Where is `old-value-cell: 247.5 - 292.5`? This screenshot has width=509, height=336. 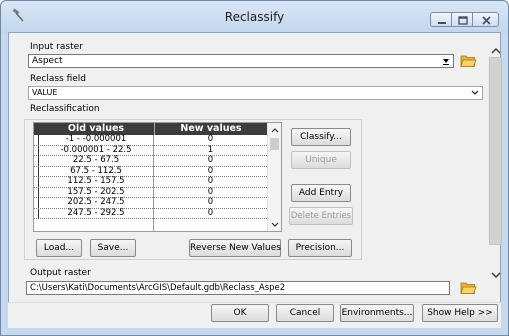 old-value-cell: 247.5 - 292.5 is located at coordinates (96, 213).